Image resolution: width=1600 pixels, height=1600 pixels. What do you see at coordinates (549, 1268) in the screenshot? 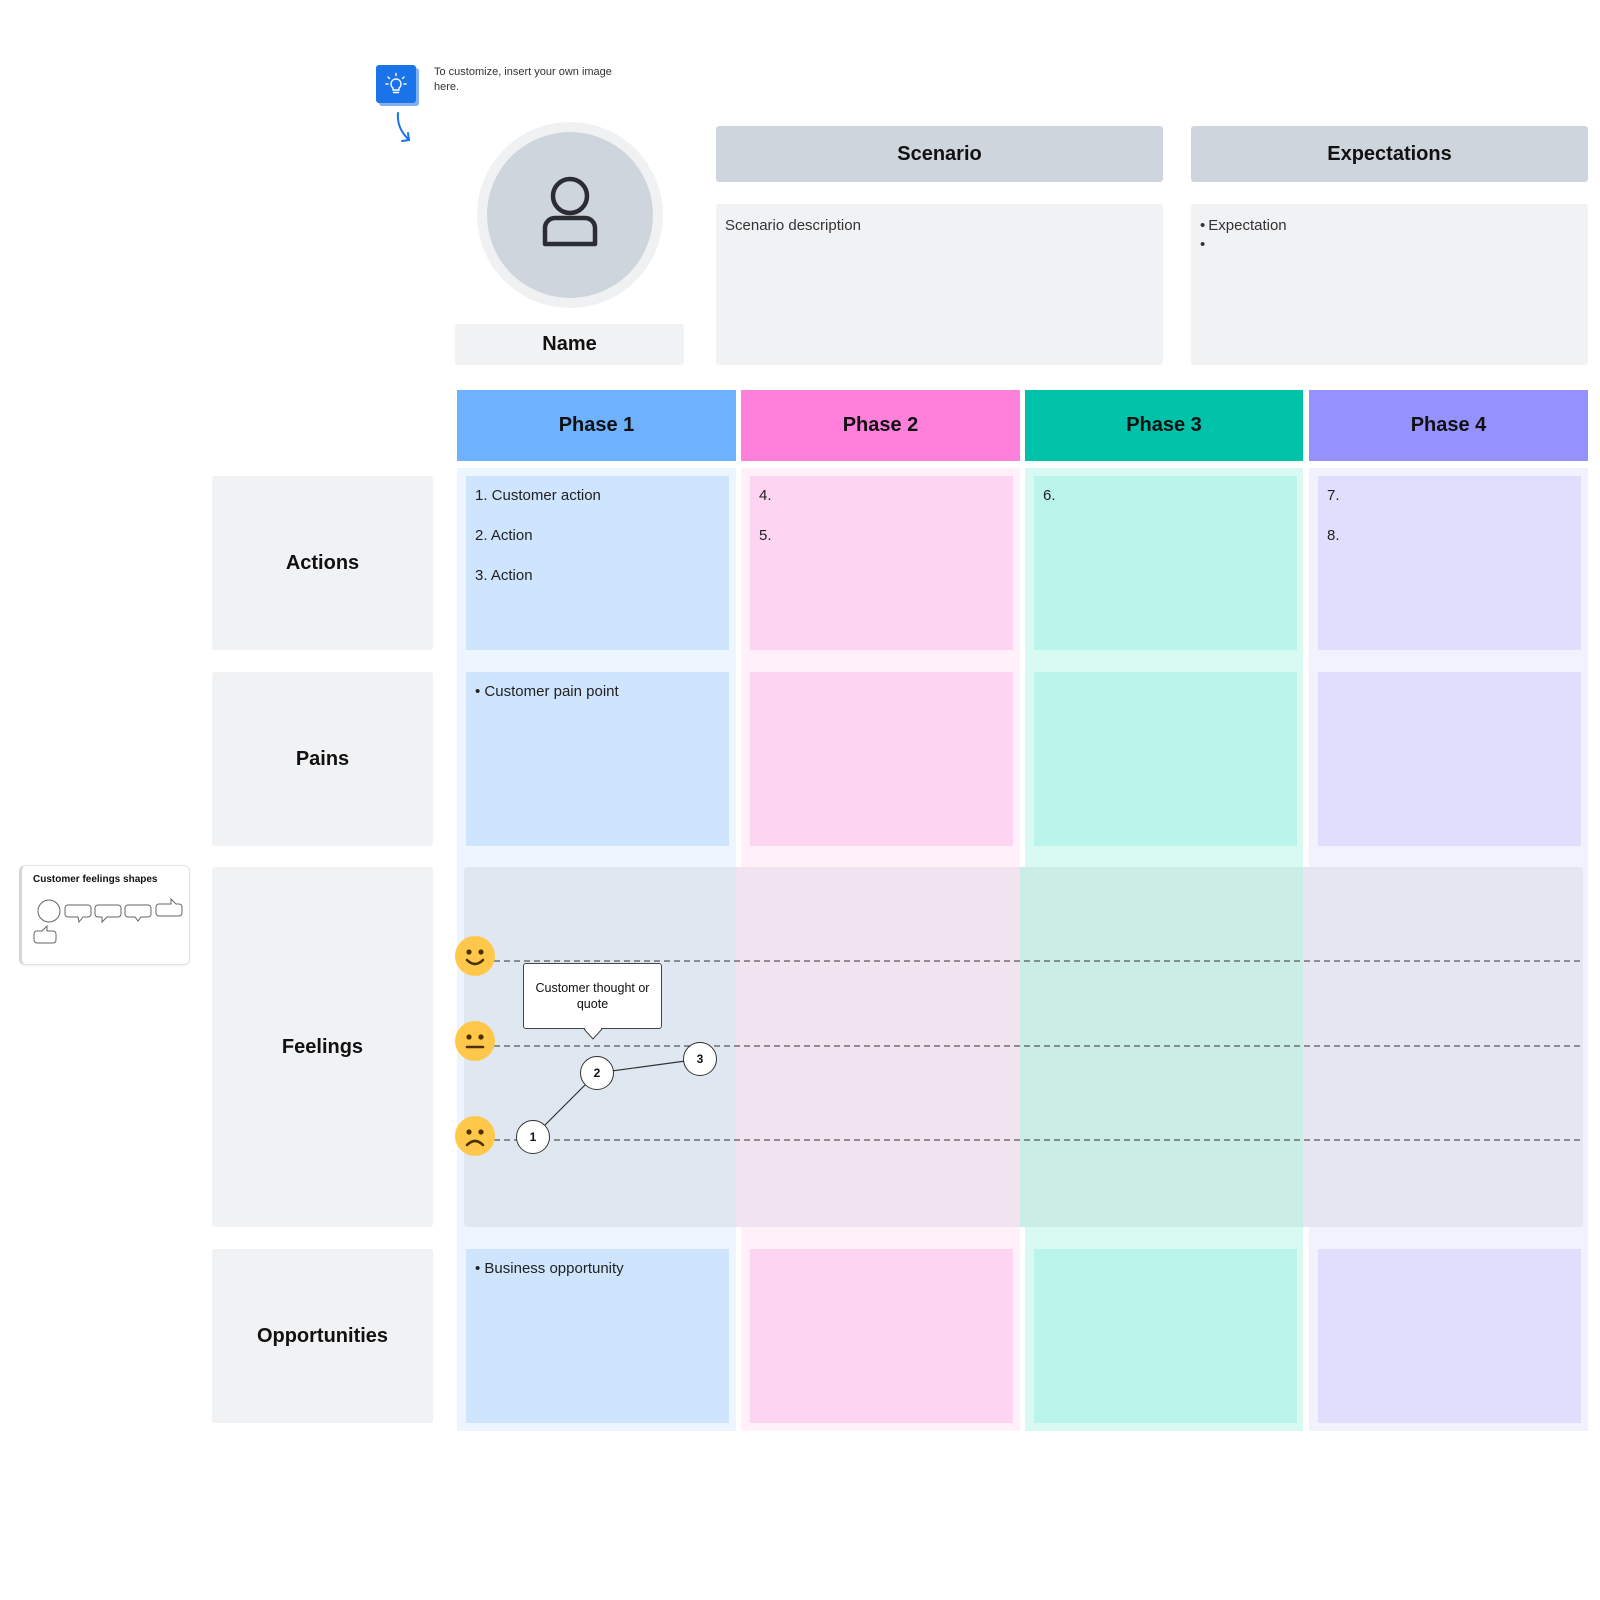
I see `opportunity-item: • Business opportunity` at bounding box center [549, 1268].